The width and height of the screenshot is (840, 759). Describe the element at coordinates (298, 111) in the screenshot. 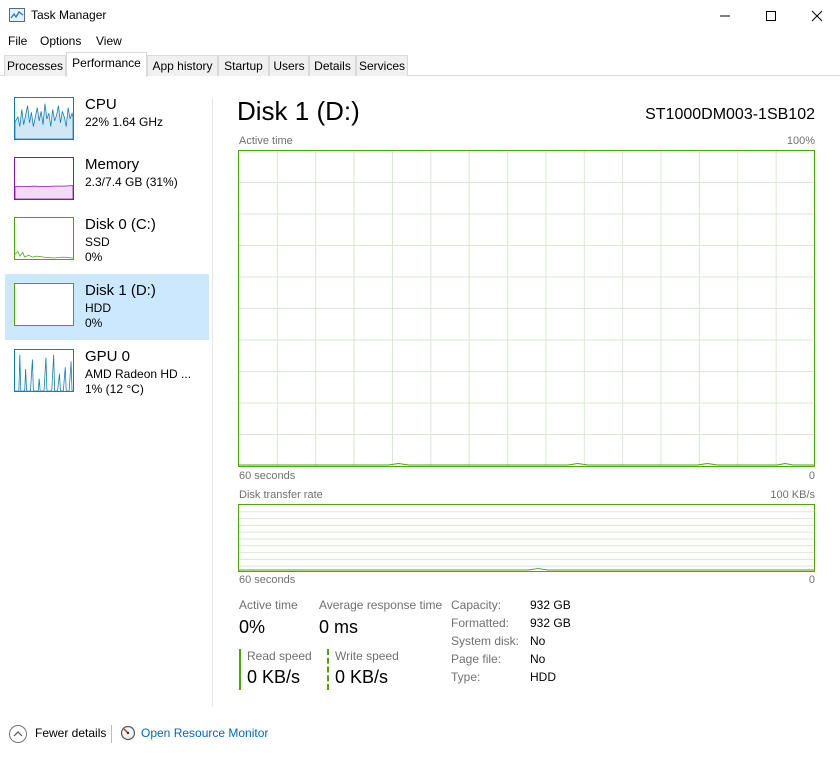

I see `page-title: Disk 1 (D:)` at that location.